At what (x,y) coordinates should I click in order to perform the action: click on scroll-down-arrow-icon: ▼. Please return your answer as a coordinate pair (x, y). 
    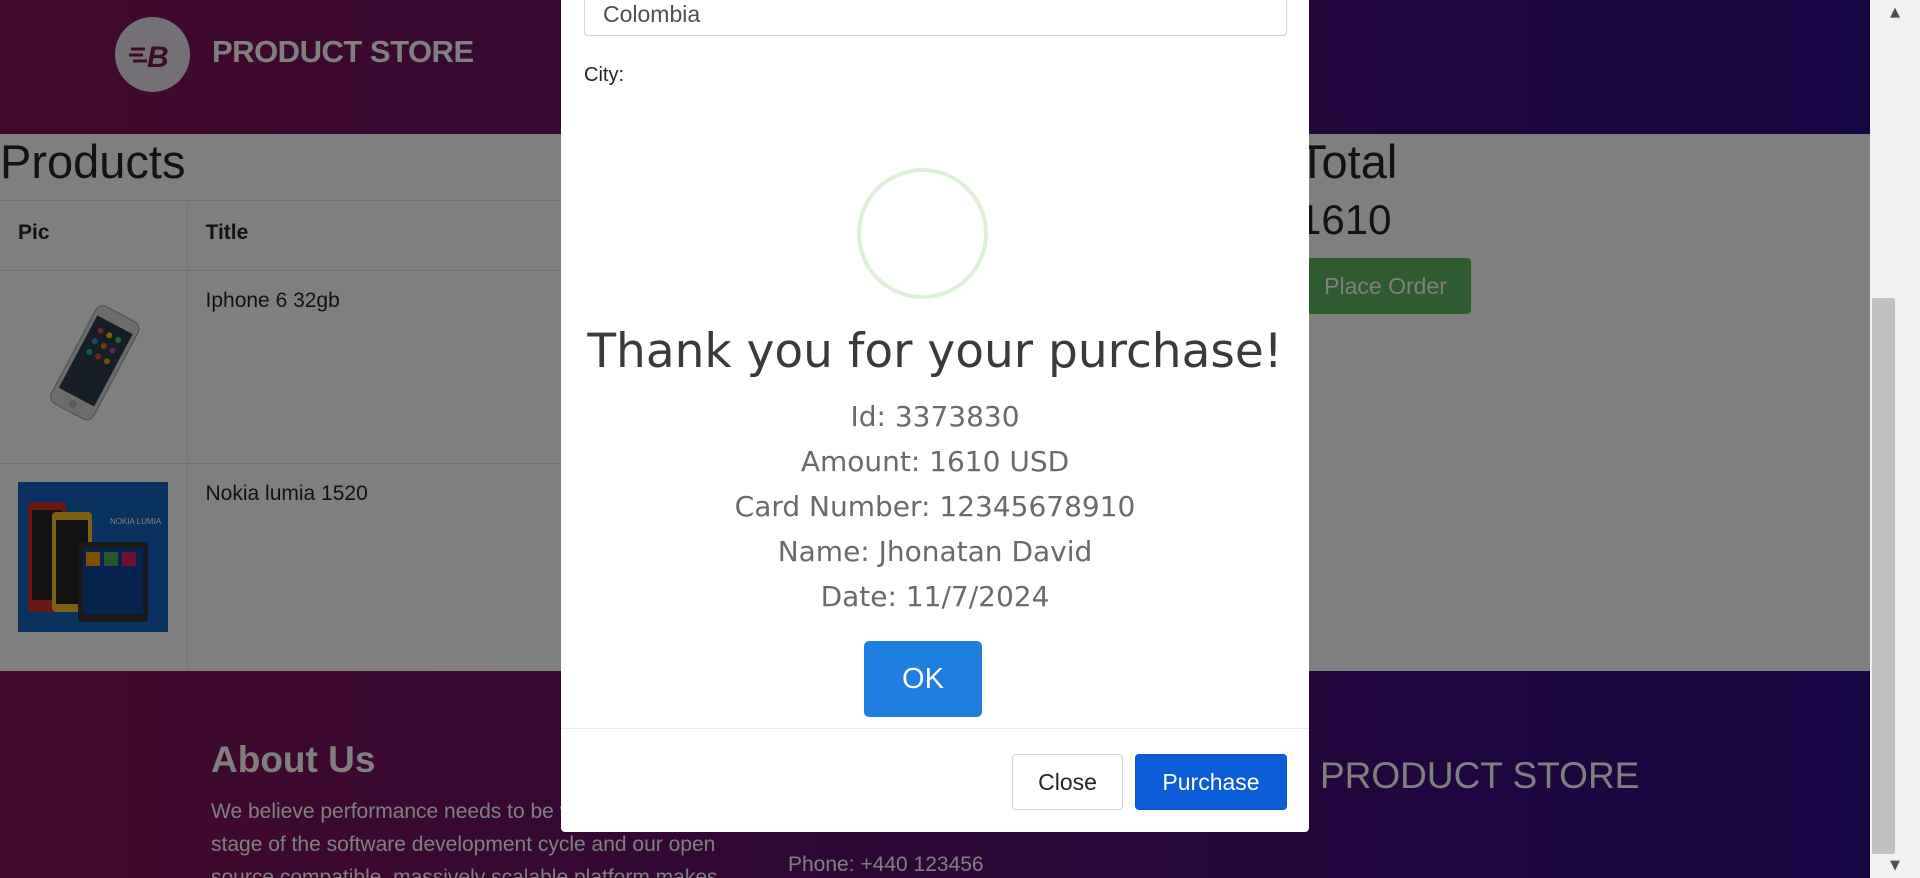
    Looking at the image, I should click on (1895, 865).